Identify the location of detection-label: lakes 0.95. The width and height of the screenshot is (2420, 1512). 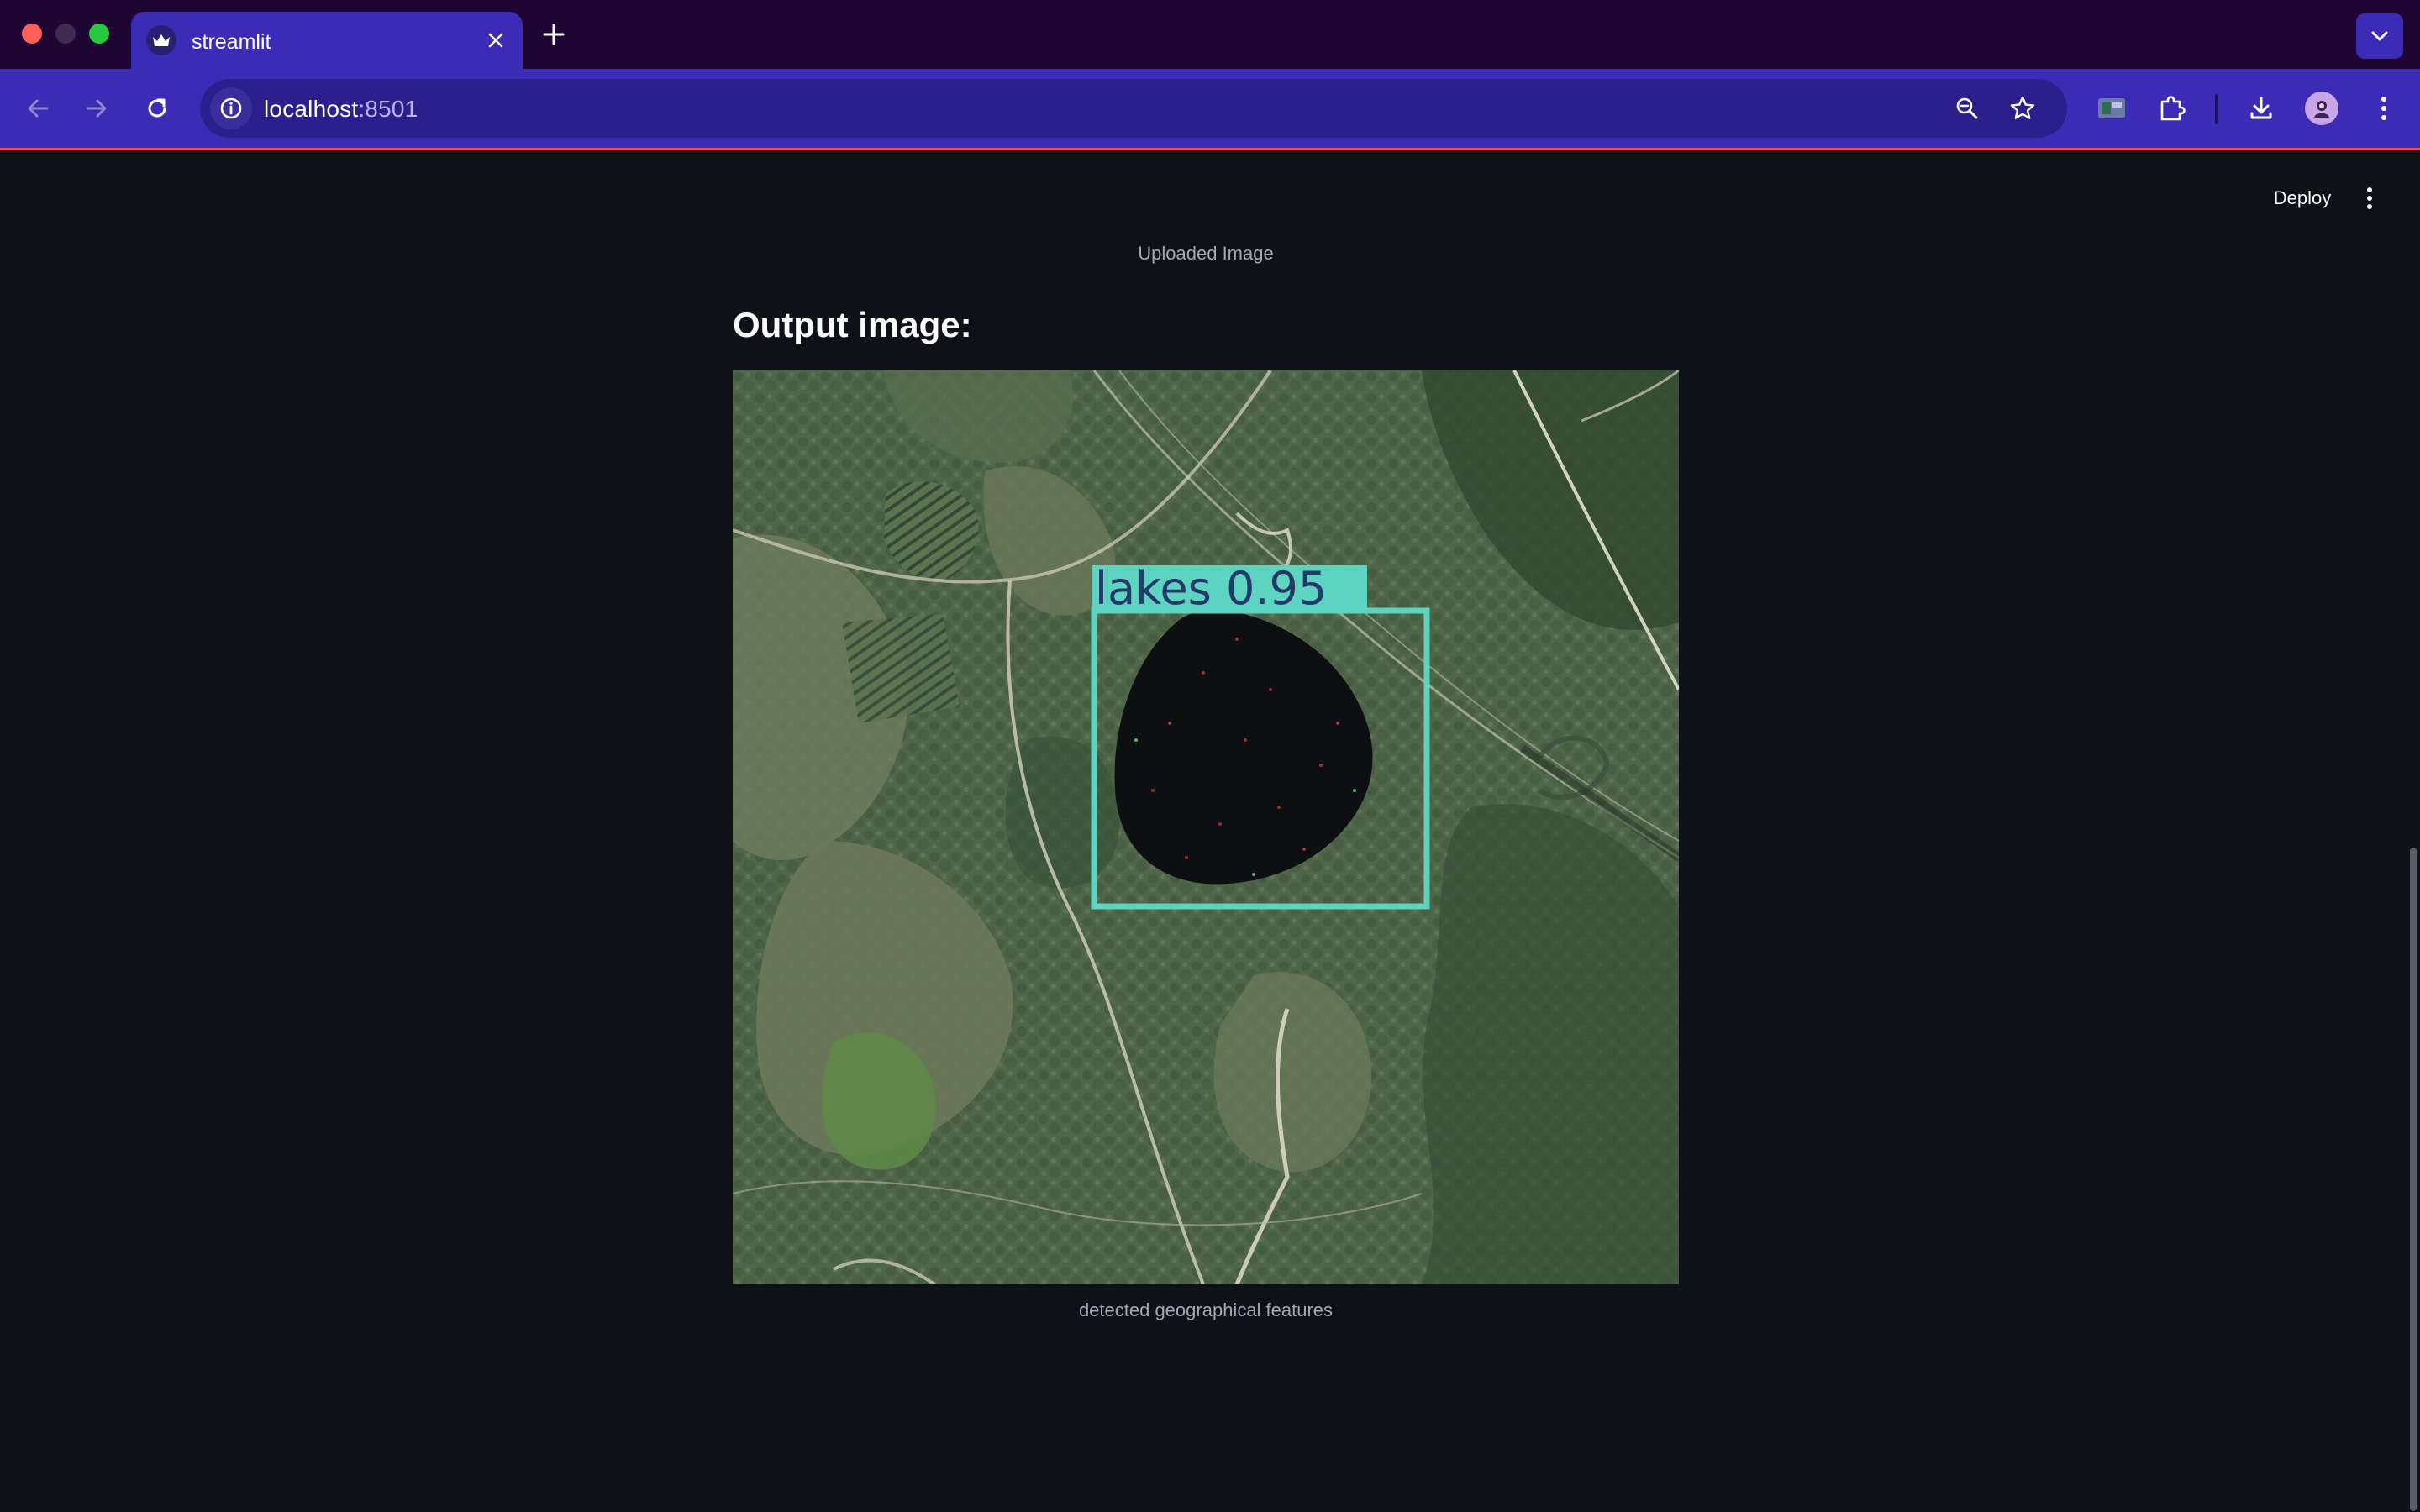
(1211, 588).